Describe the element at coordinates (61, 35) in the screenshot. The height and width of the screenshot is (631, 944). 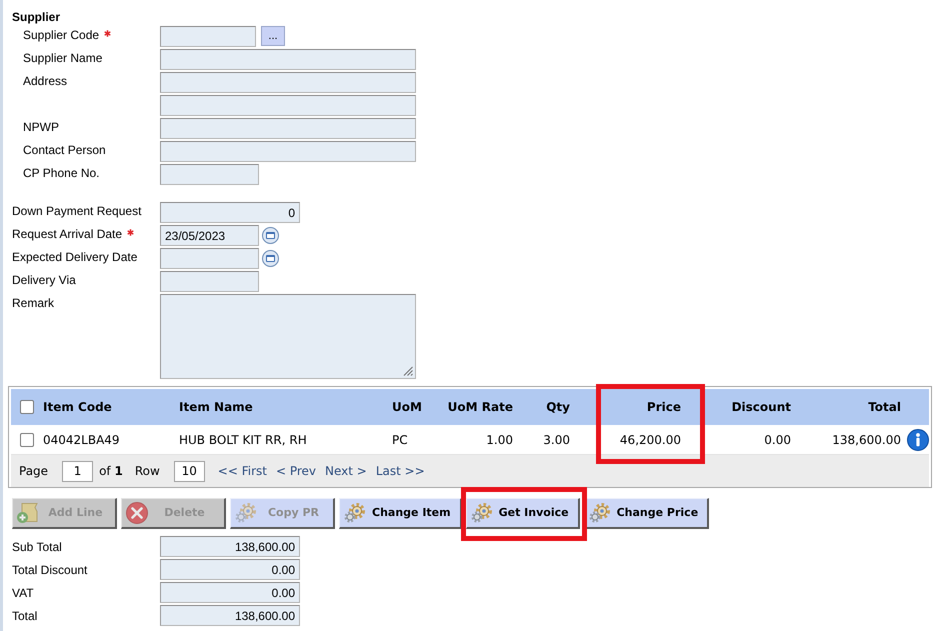
I see `field-label: Supplier Code` at that location.